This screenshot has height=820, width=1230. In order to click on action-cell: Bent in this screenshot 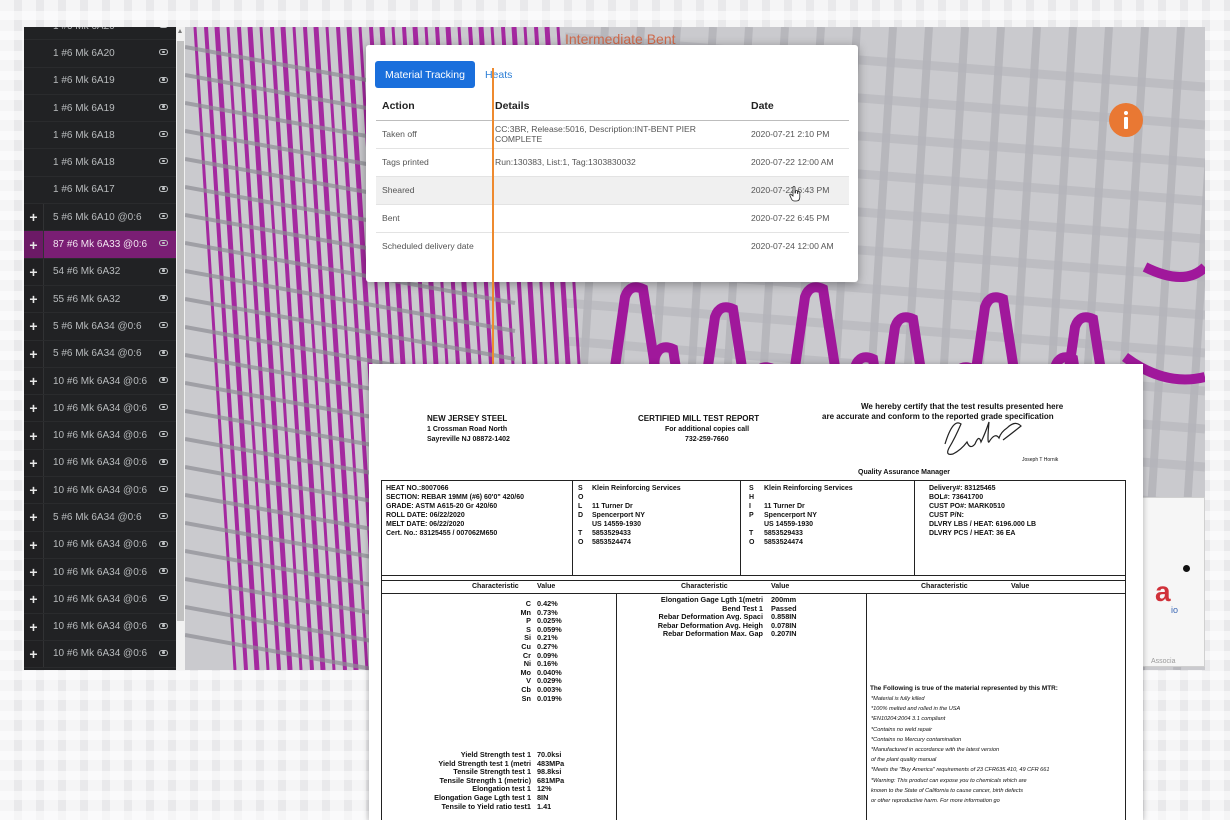, I will do `click(432, 217)`.